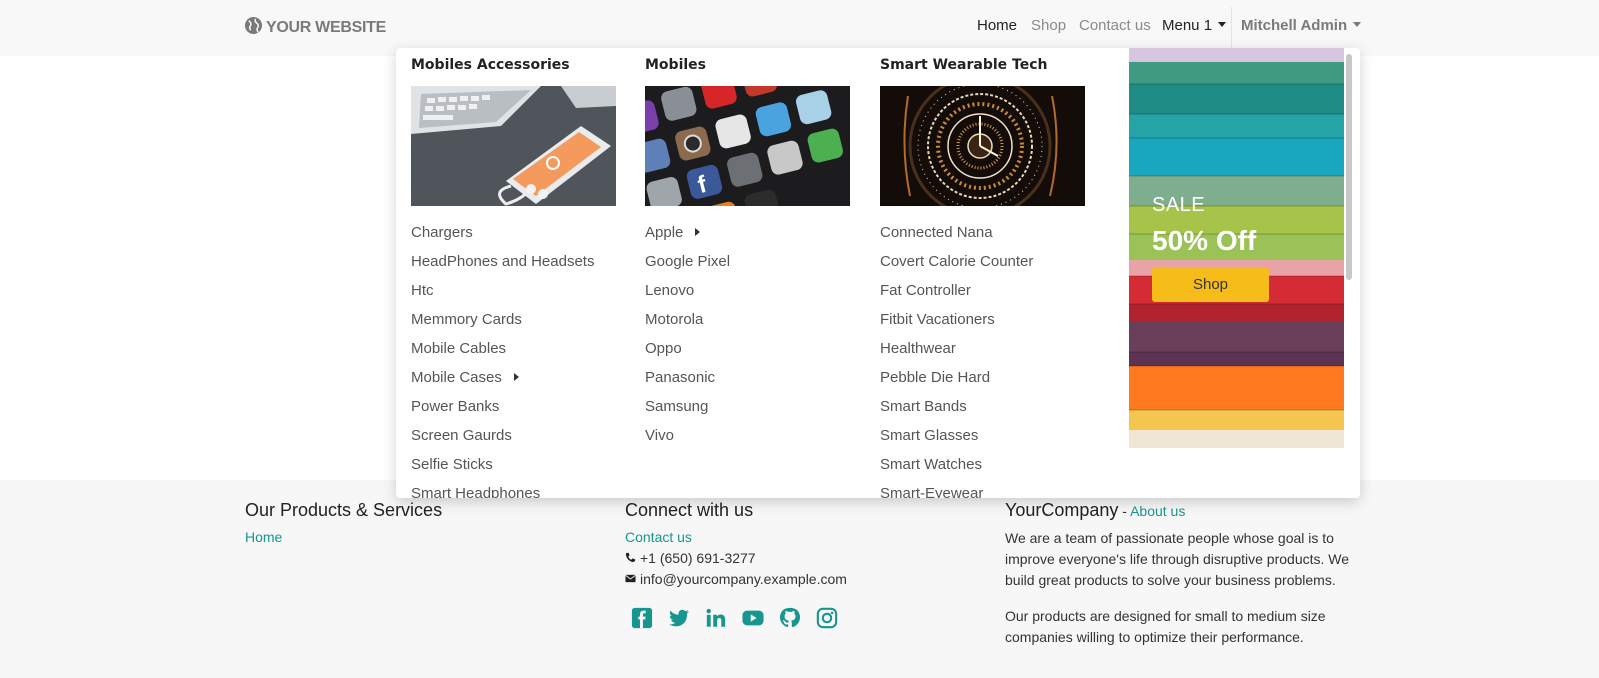  What do you see at coordinates (513, 146) in the screenshot?
I see `accessories-image` at bounding box center [513, 146].